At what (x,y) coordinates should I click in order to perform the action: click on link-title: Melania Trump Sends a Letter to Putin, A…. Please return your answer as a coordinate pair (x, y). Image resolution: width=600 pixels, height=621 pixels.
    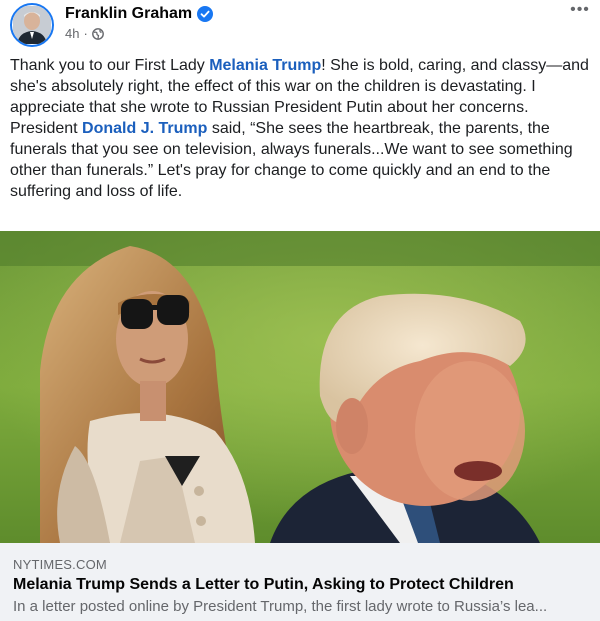
    Looking at the image, I should click on (263, 585).